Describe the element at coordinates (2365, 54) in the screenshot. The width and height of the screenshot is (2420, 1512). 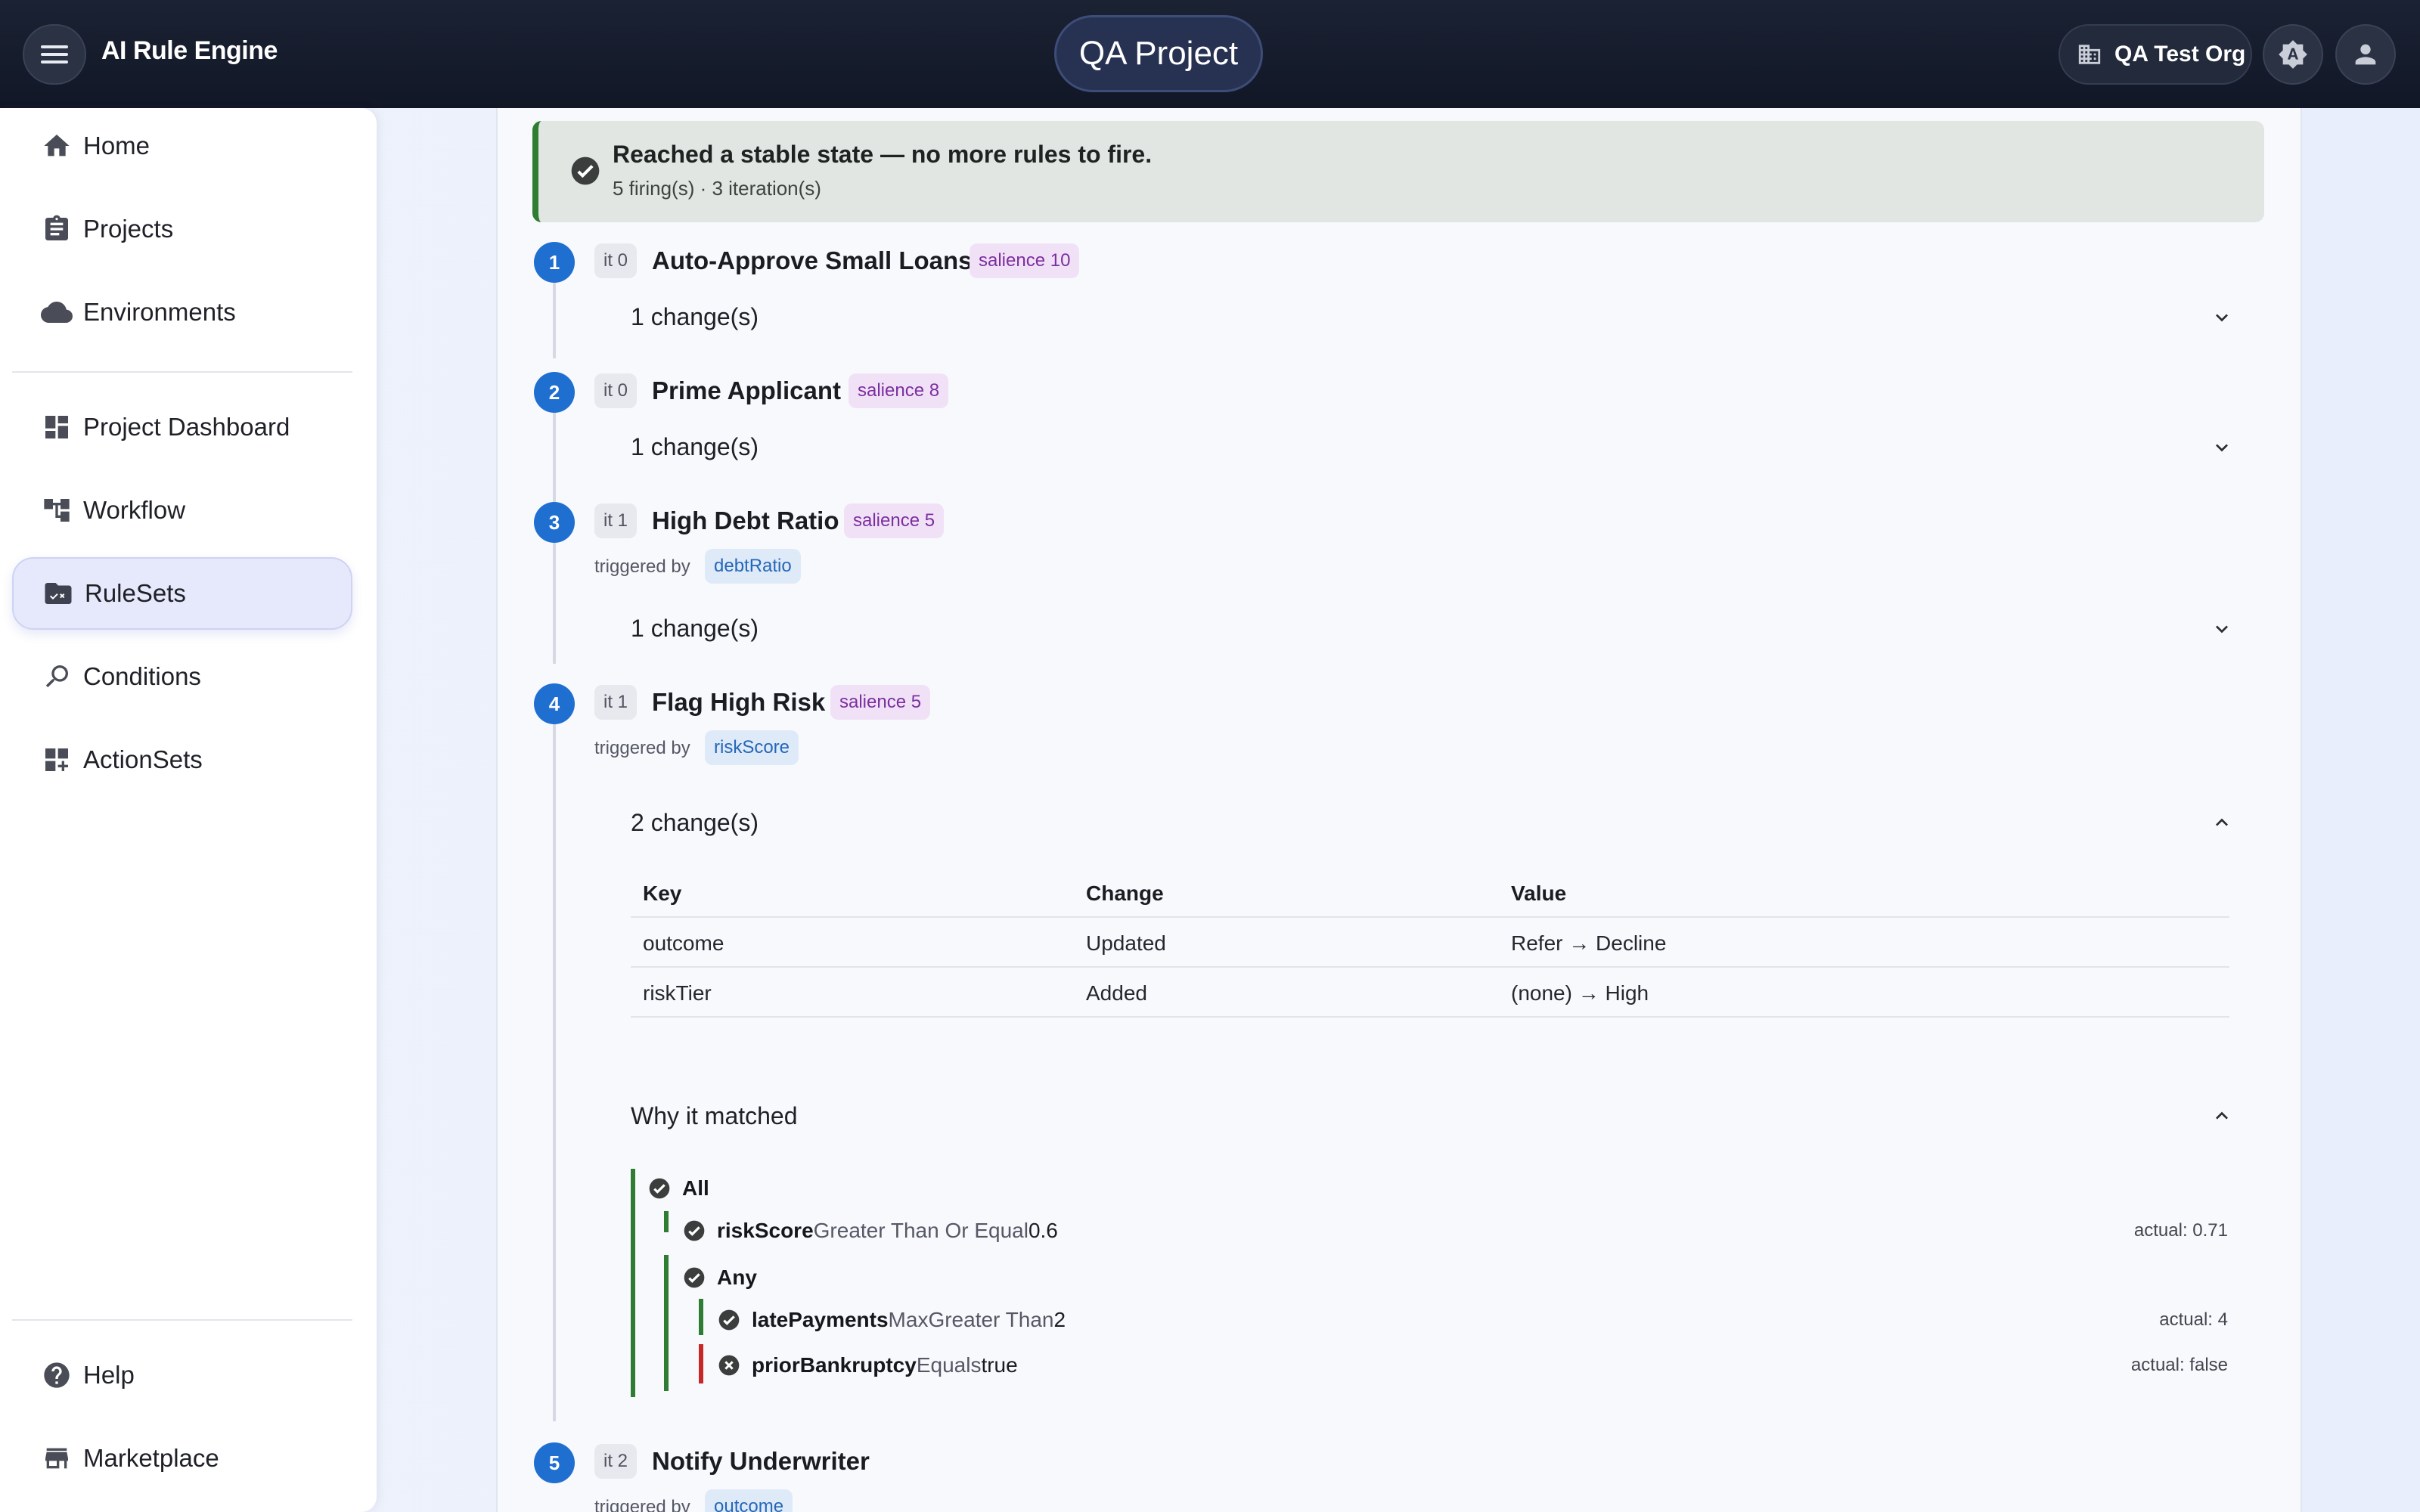
I see `account-button` at that location.